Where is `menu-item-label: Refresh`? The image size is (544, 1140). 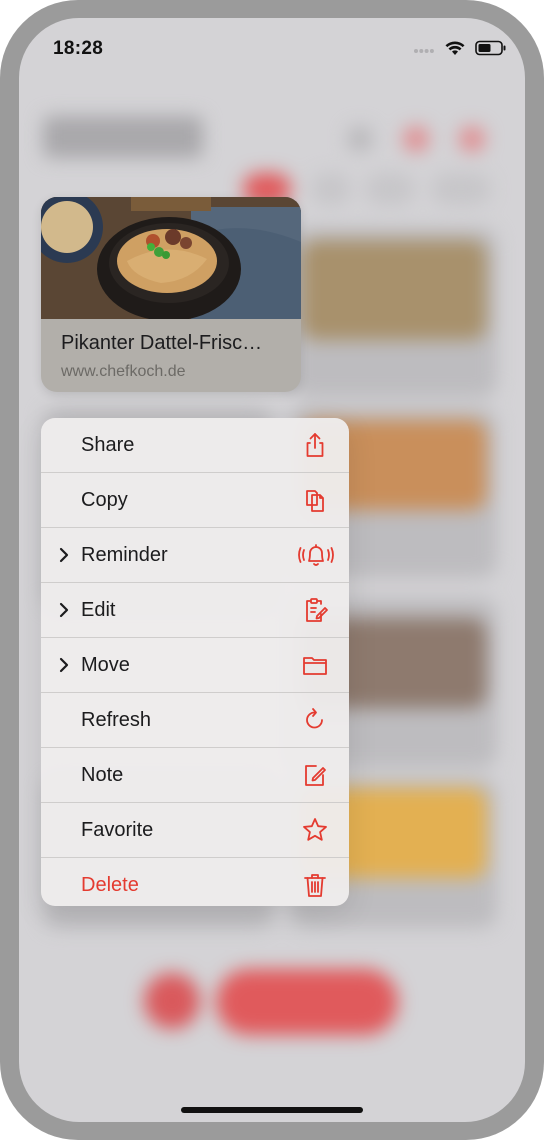
menu-item-label: Refresh is located at coordinates (116, 719).